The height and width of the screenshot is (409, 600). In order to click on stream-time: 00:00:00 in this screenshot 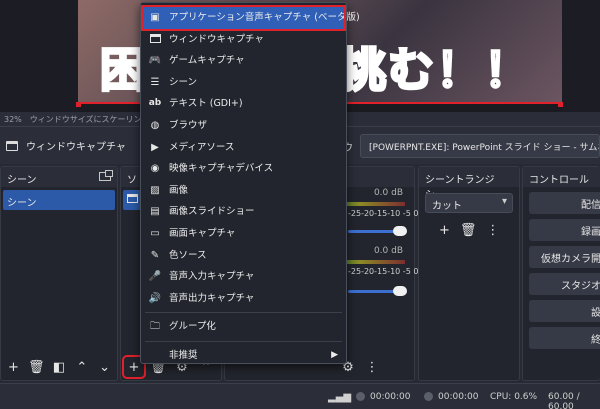, I will do `click(390, 397)`.